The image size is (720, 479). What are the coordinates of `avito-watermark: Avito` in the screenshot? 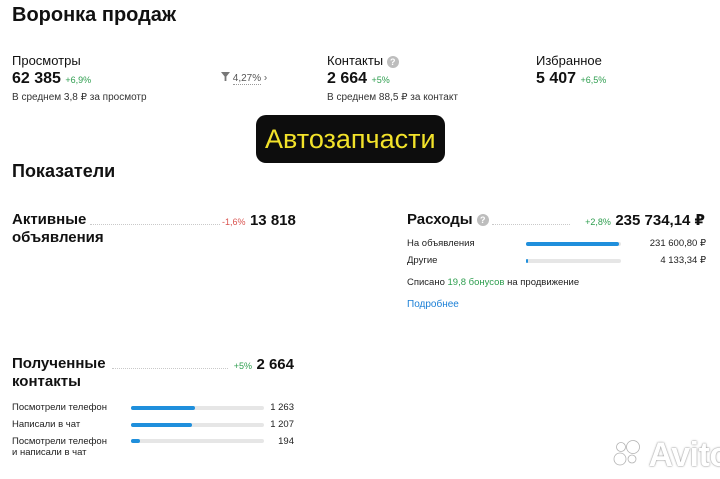 It's located at (666, 455).